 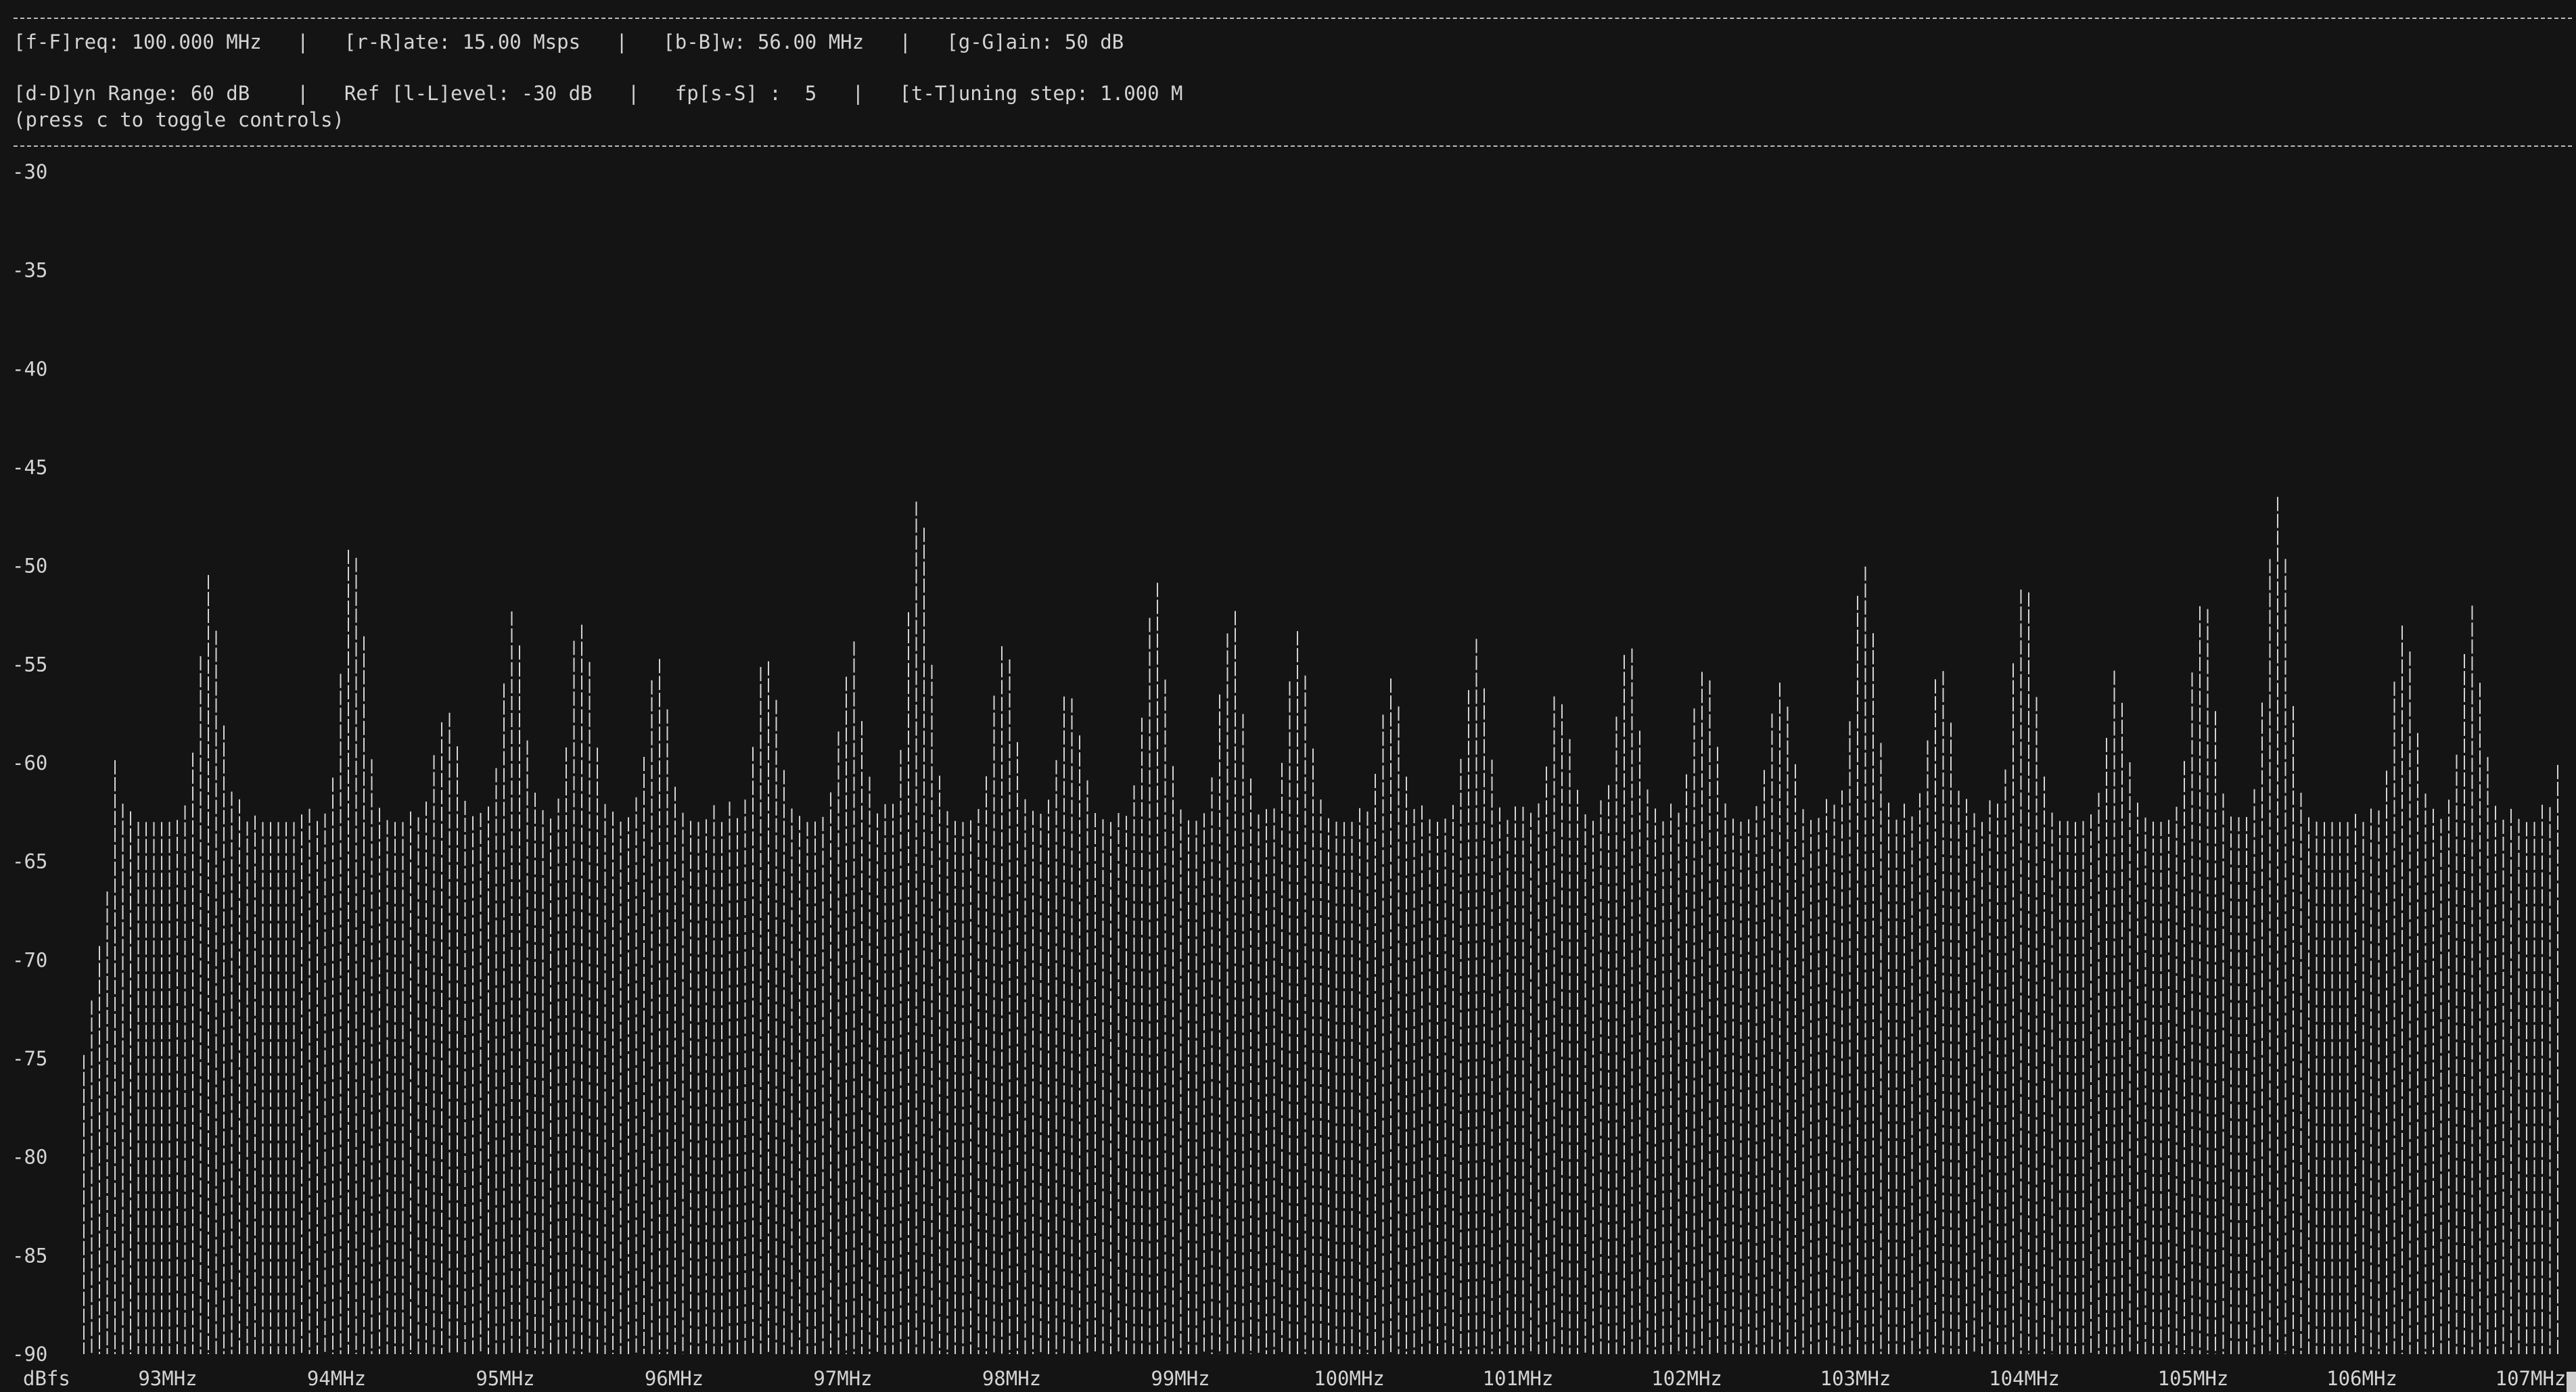 I want to click on y-tick-label: -50, so click(x=29, y=566).